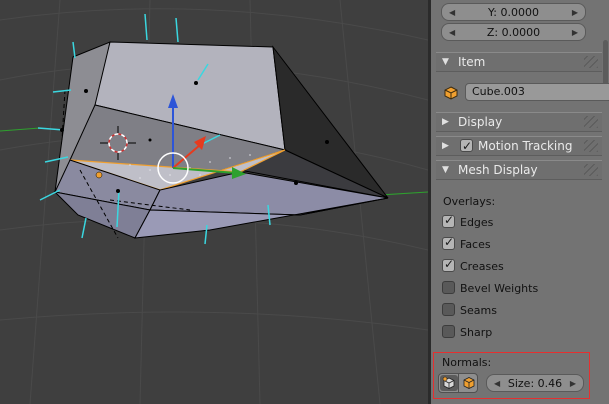  I want to click on panel-header-item: ▼ Item, so click(519, 62).